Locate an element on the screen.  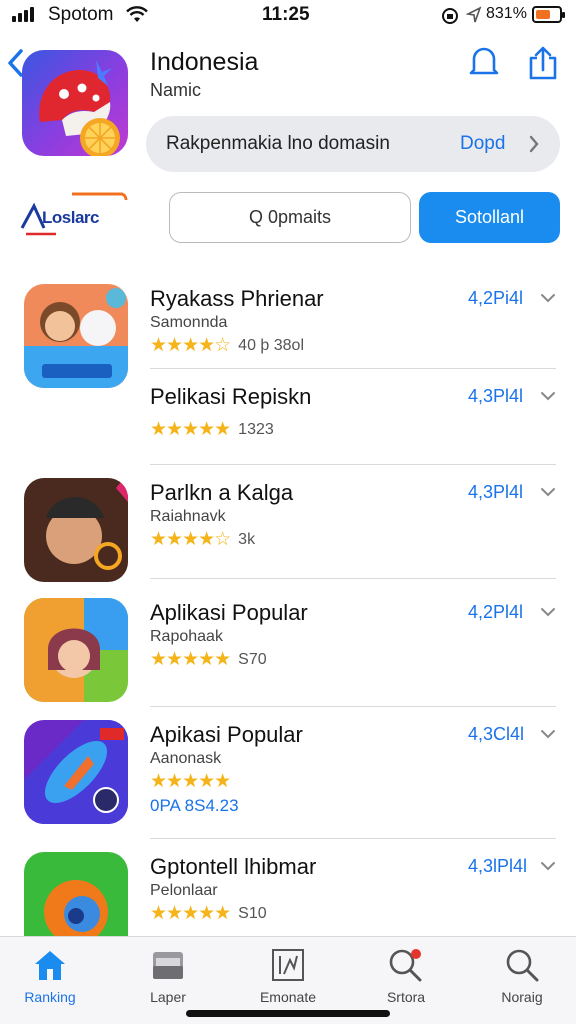
location-arrow-icon is located at coordinates (474, 14).